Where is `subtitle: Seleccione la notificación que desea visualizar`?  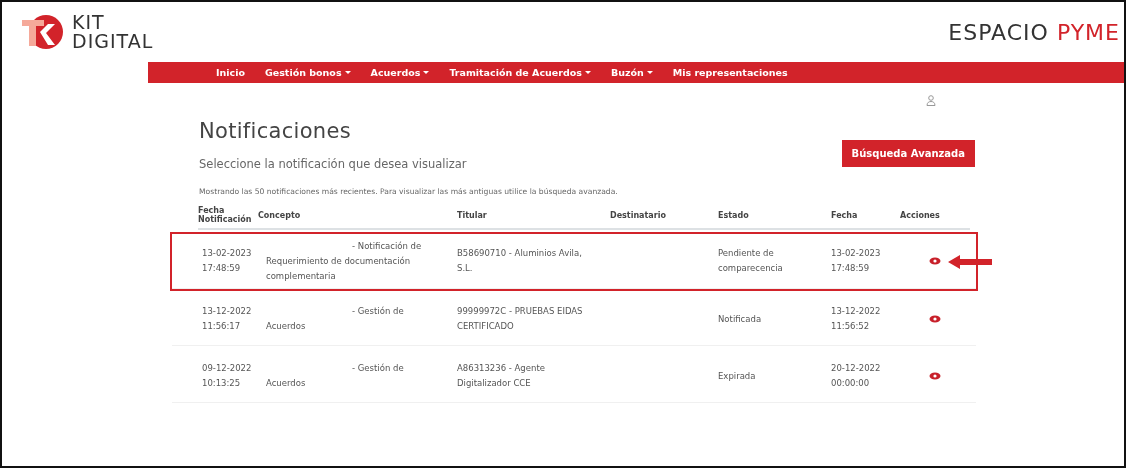 subtitle: Seleccione la notificación que desea visualizar is located at coordinates (333, 164).